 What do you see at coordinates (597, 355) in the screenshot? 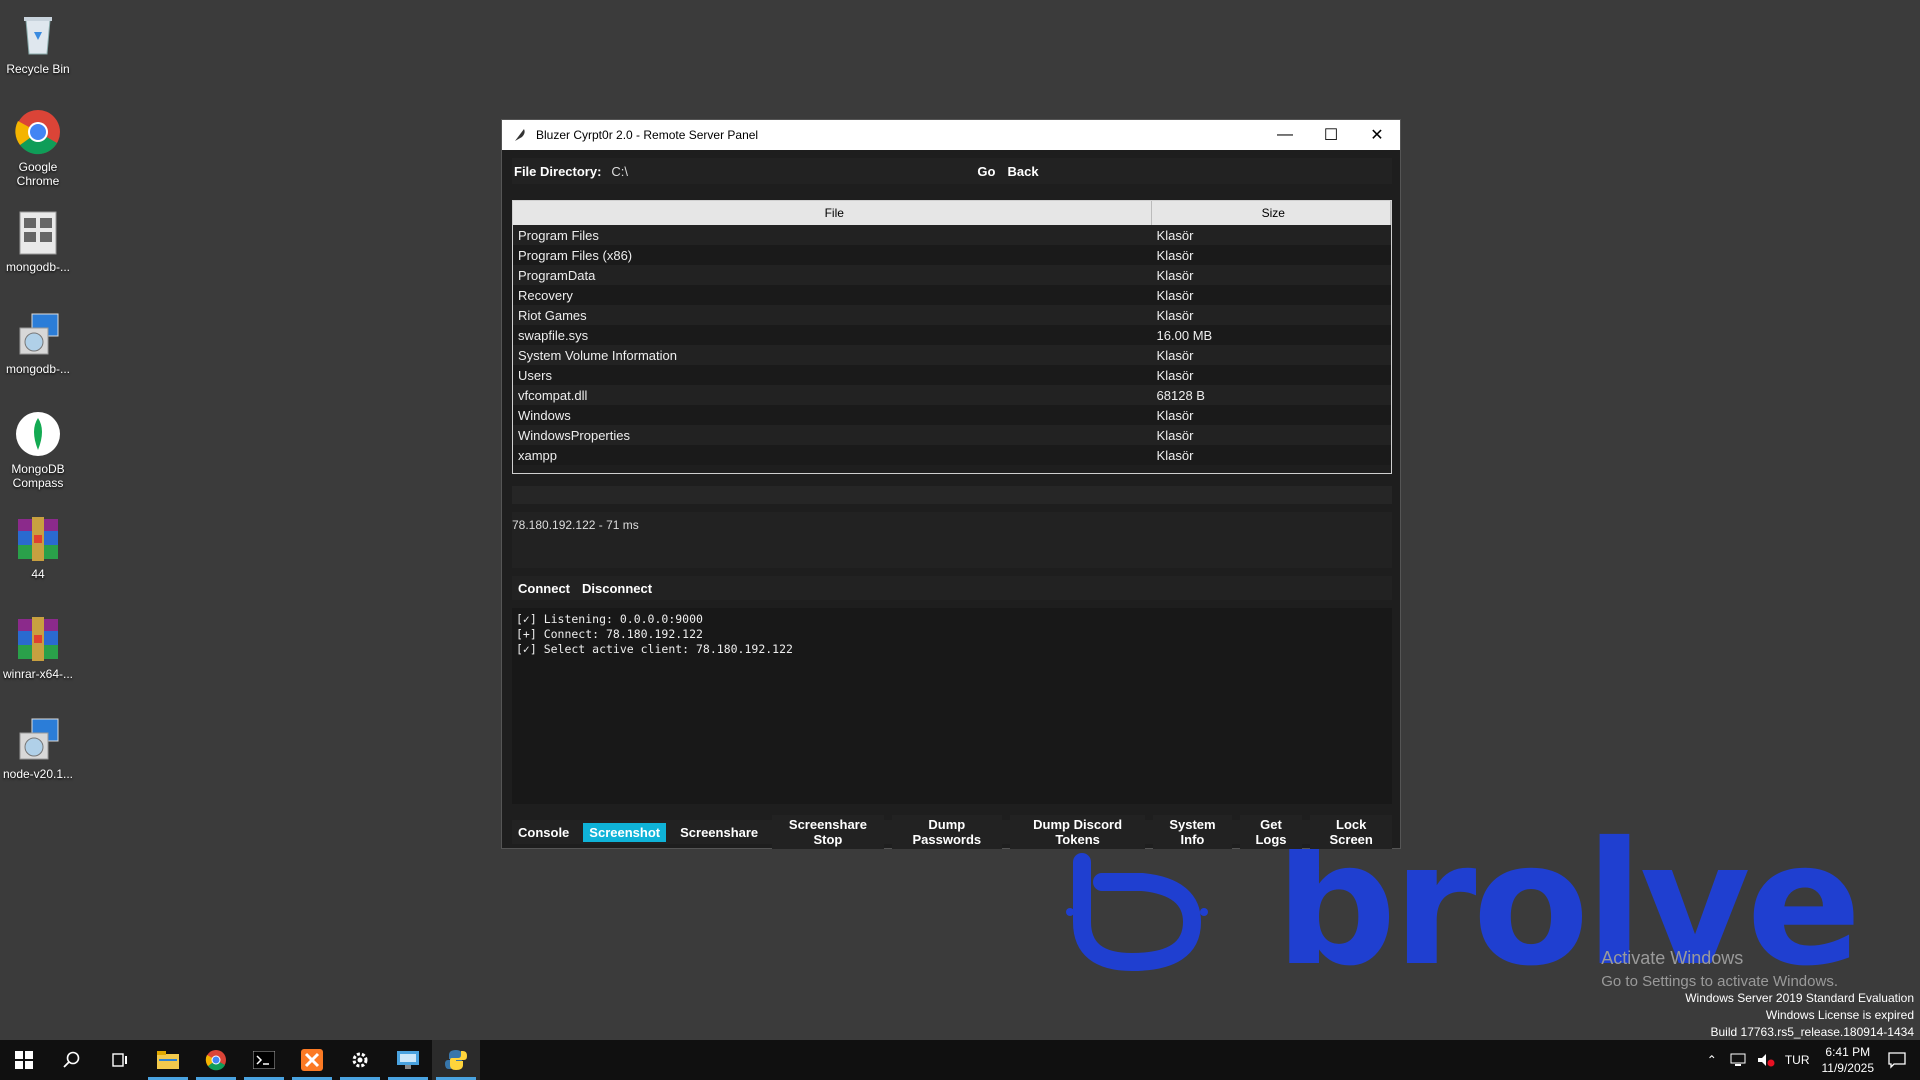
I see `file-name-cell: System Volume Information` at bounding box center [597, 355].